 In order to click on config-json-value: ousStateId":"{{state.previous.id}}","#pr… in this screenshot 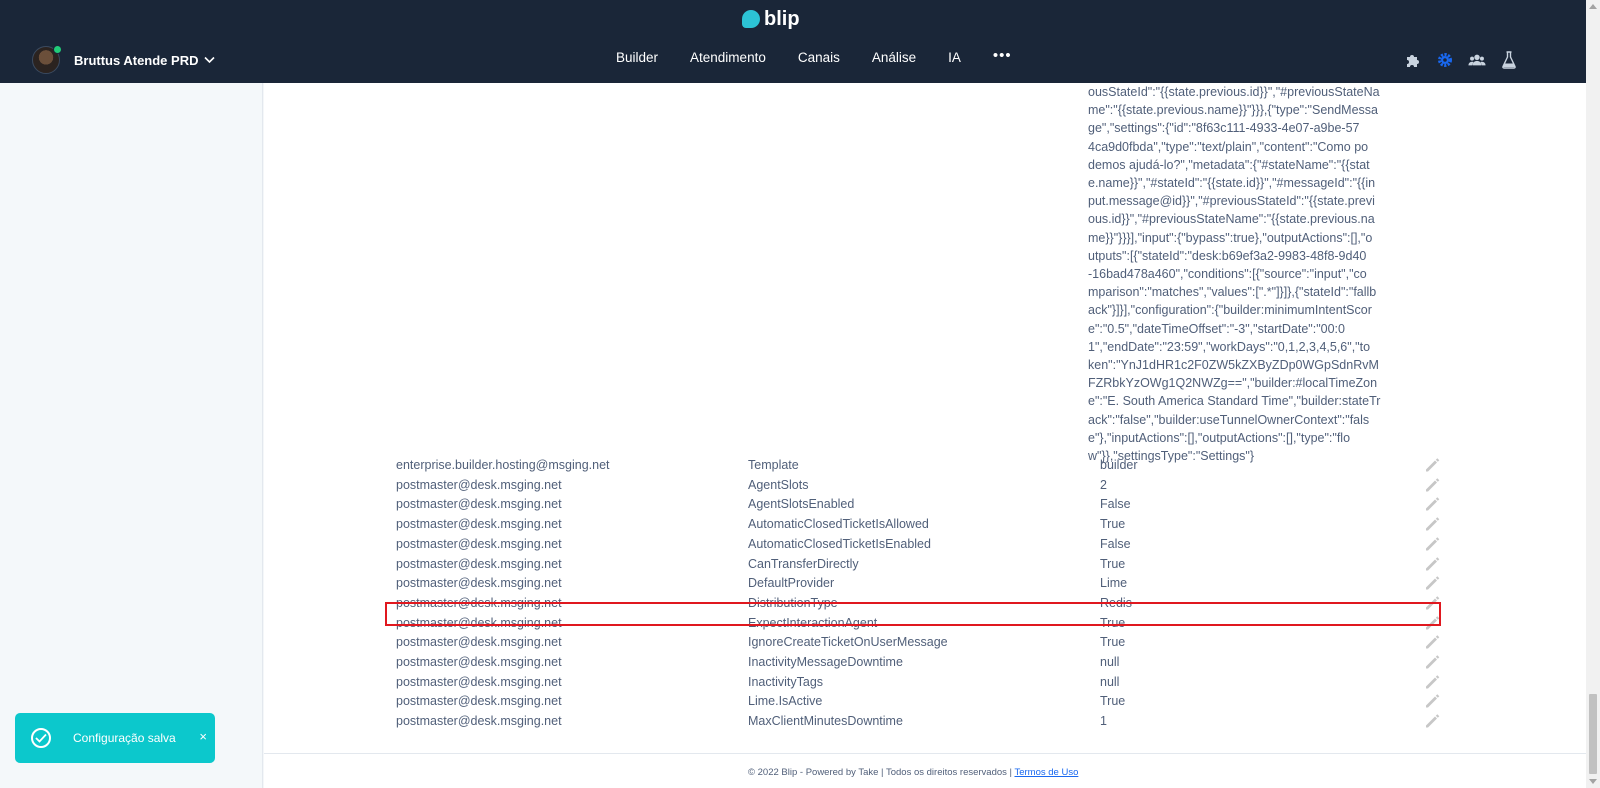, I will do `click(1253, 274)`.